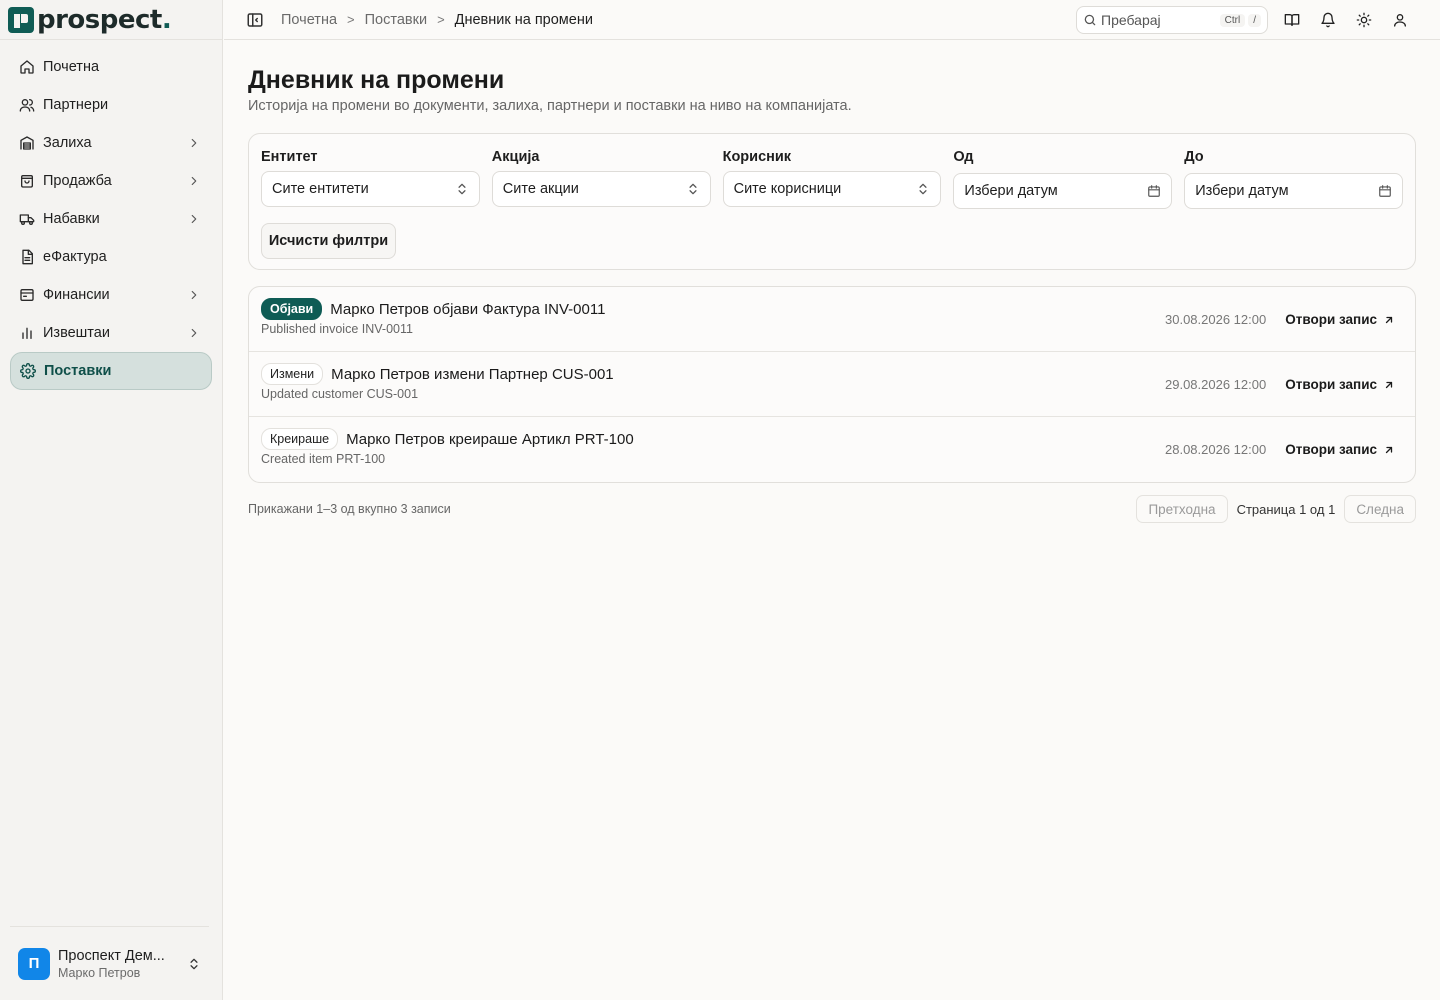 The image size is (1440, 1000). Describe the element at coordinates (111, 143) in the screenshot. I see `sidebar-item-inventory: Залиха` at that location.